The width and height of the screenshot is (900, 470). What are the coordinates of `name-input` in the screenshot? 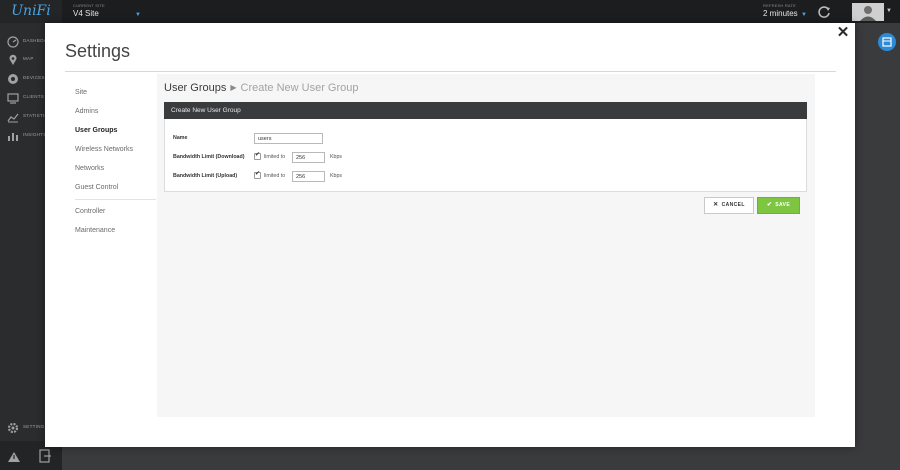 It's located at (288, 138).